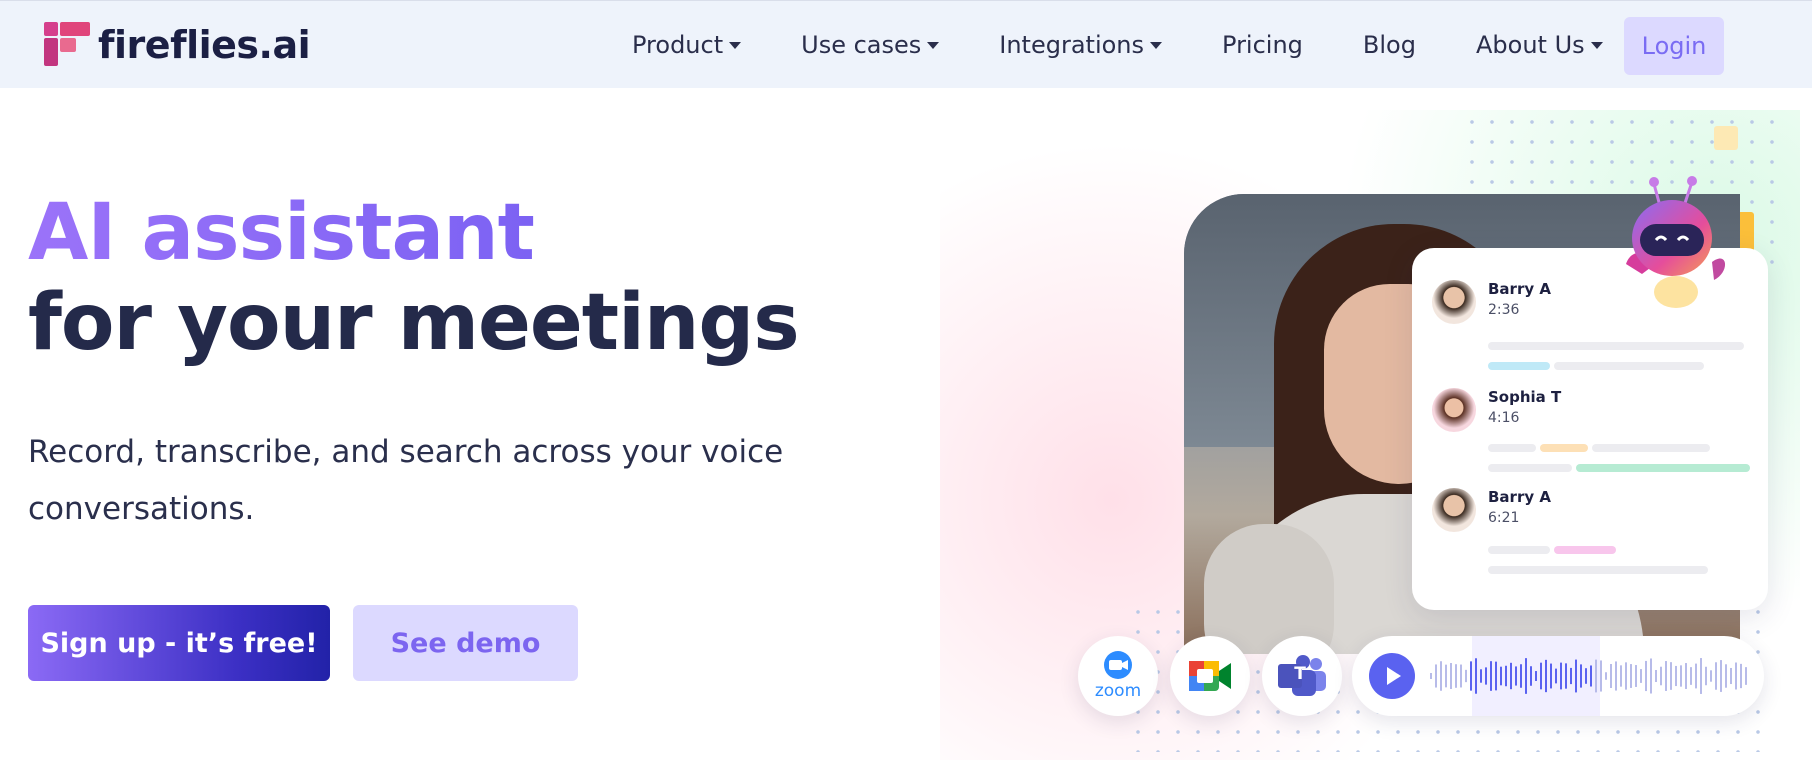 This screenshot has height=764, width=1812. I want to click on zoom-camera-icon, so click(1117, 665).